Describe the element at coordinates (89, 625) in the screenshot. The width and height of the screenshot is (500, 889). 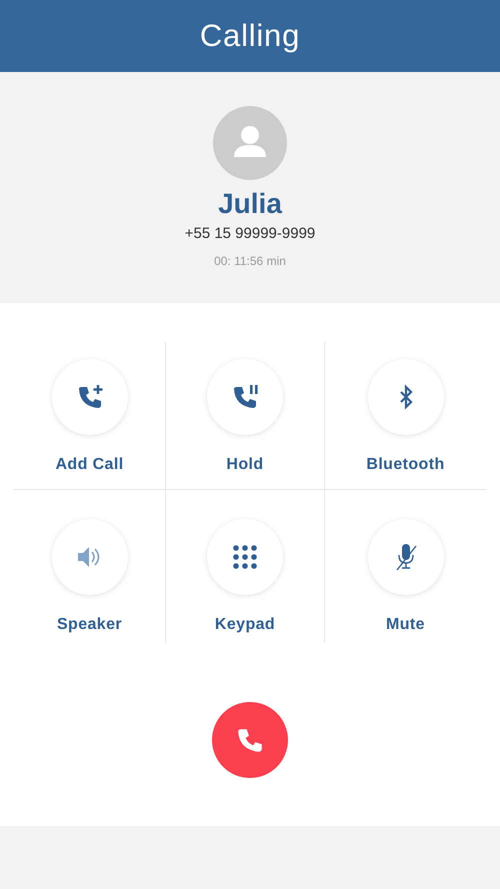
I see `action-label: Speaker` at that location.